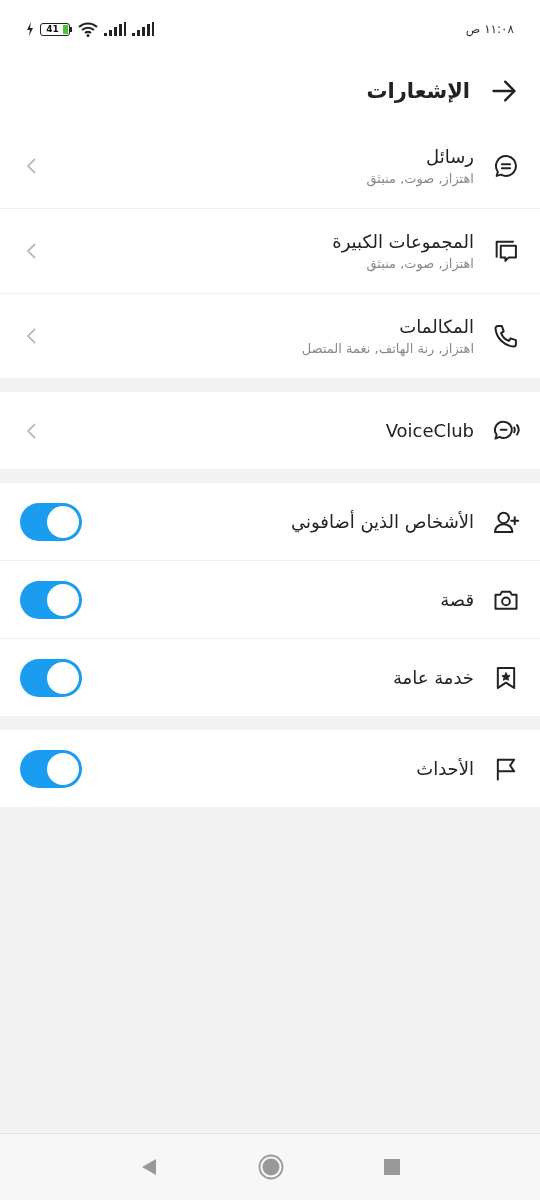 This screenshot has width=540, height=1200. I want to click on chat-bubble-icon, so click(506, 166).